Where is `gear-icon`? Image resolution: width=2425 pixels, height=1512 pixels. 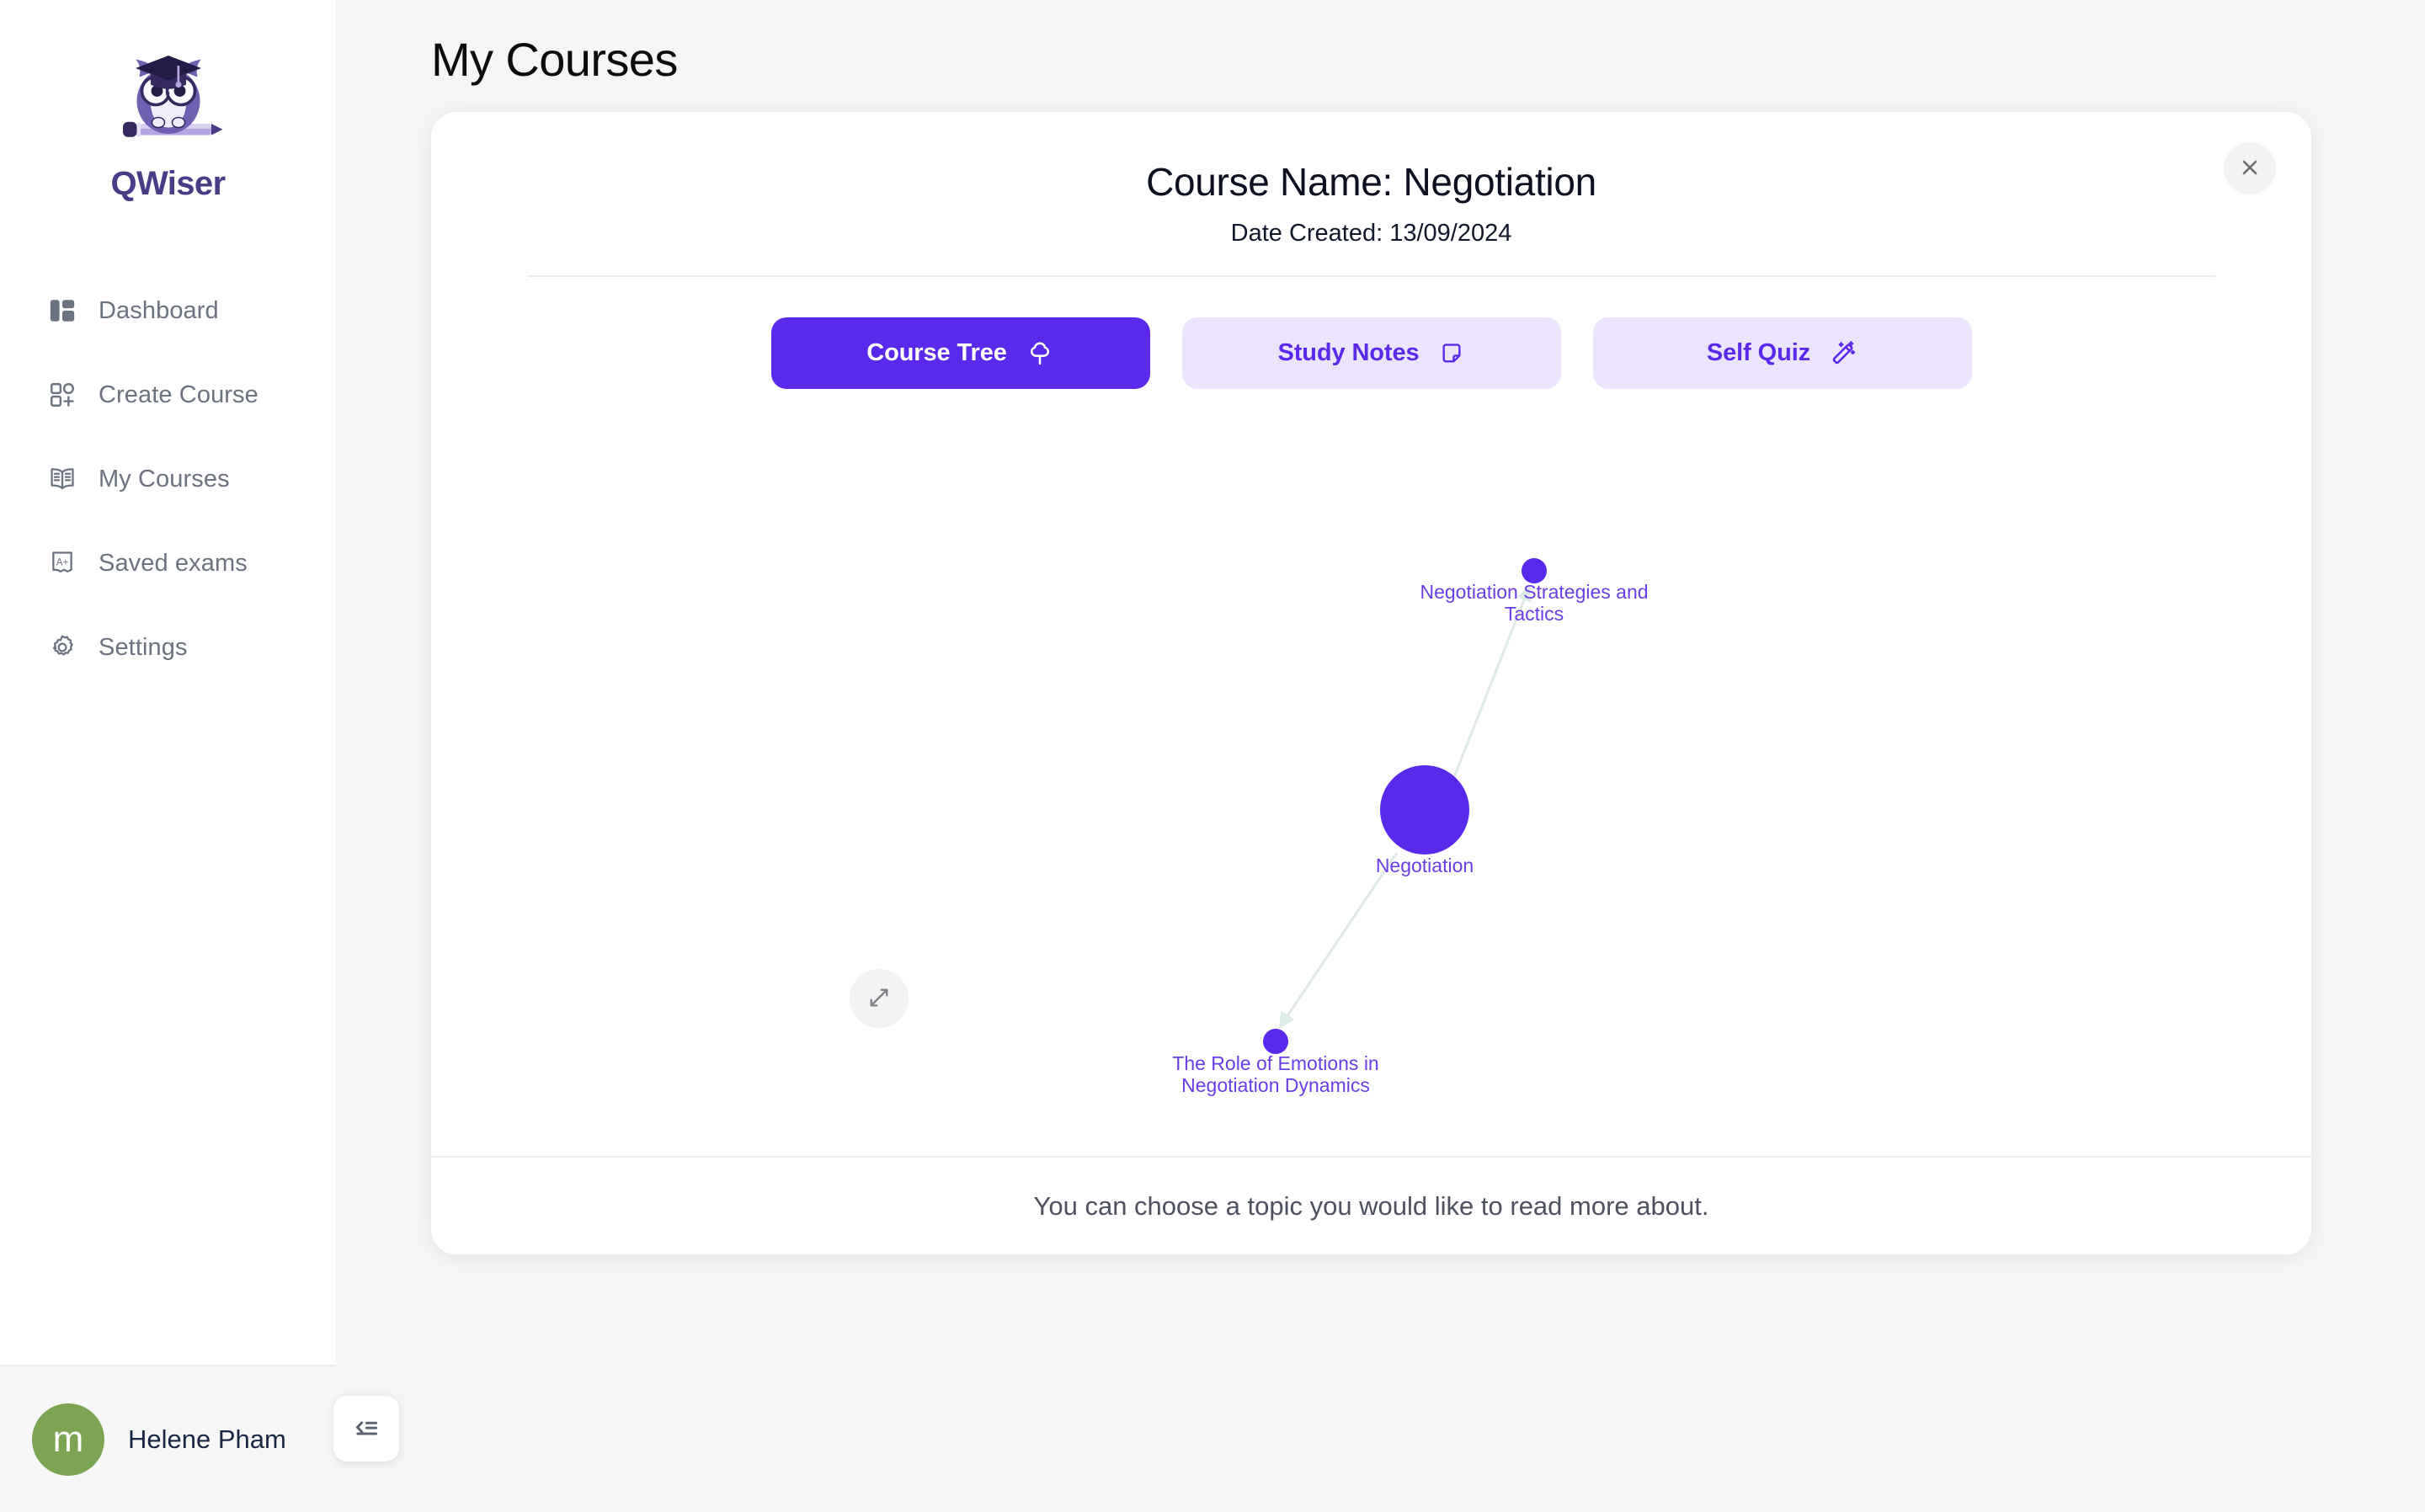 gear-icon is located at coordinates (62, 647).